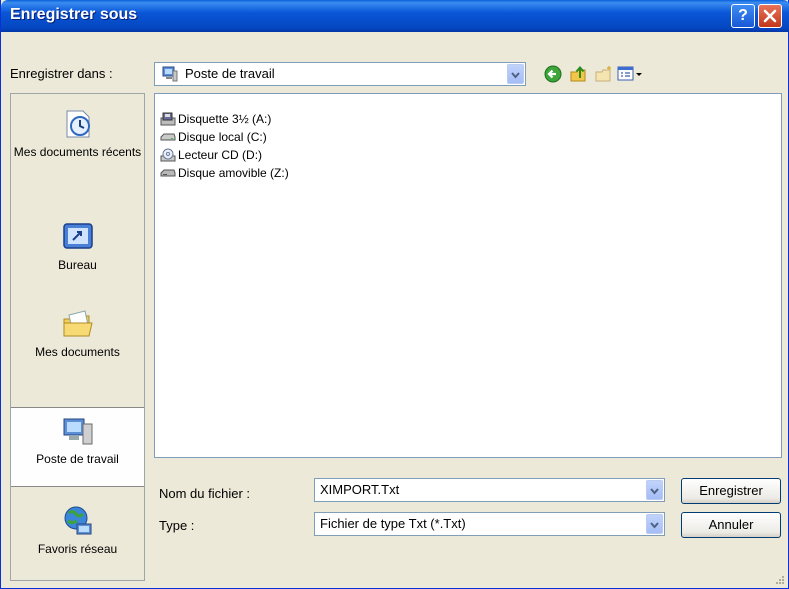  I want to click on save-in-value: Poste de travail, so click(230, 73).